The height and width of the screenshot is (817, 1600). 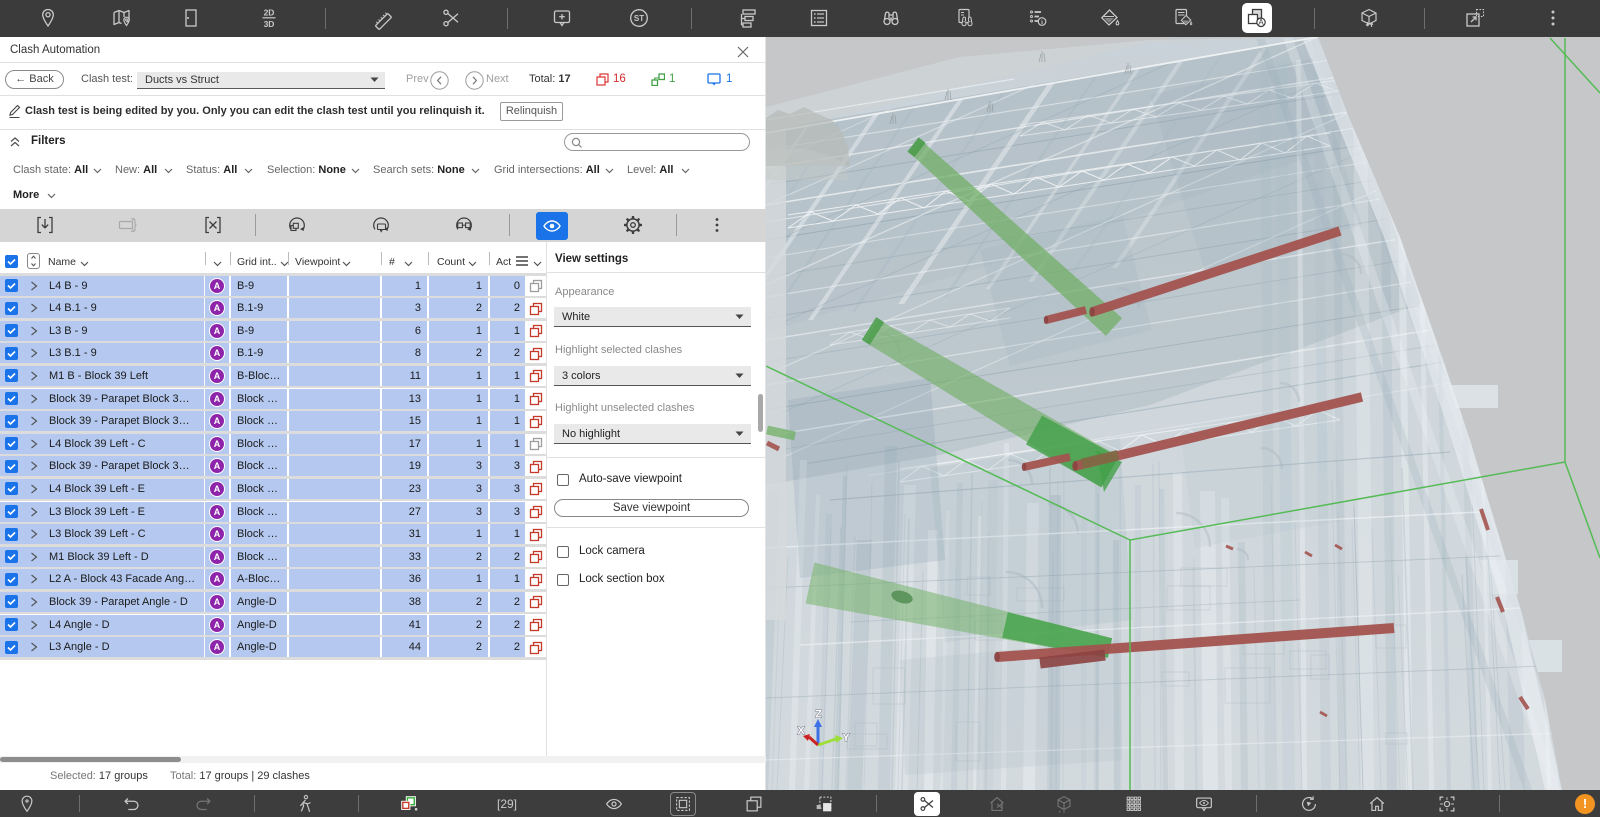 What do you see at coordinates (269, 13) in the screenshot?
I see `svg-text: 2D` at bounding box center [269, 13].